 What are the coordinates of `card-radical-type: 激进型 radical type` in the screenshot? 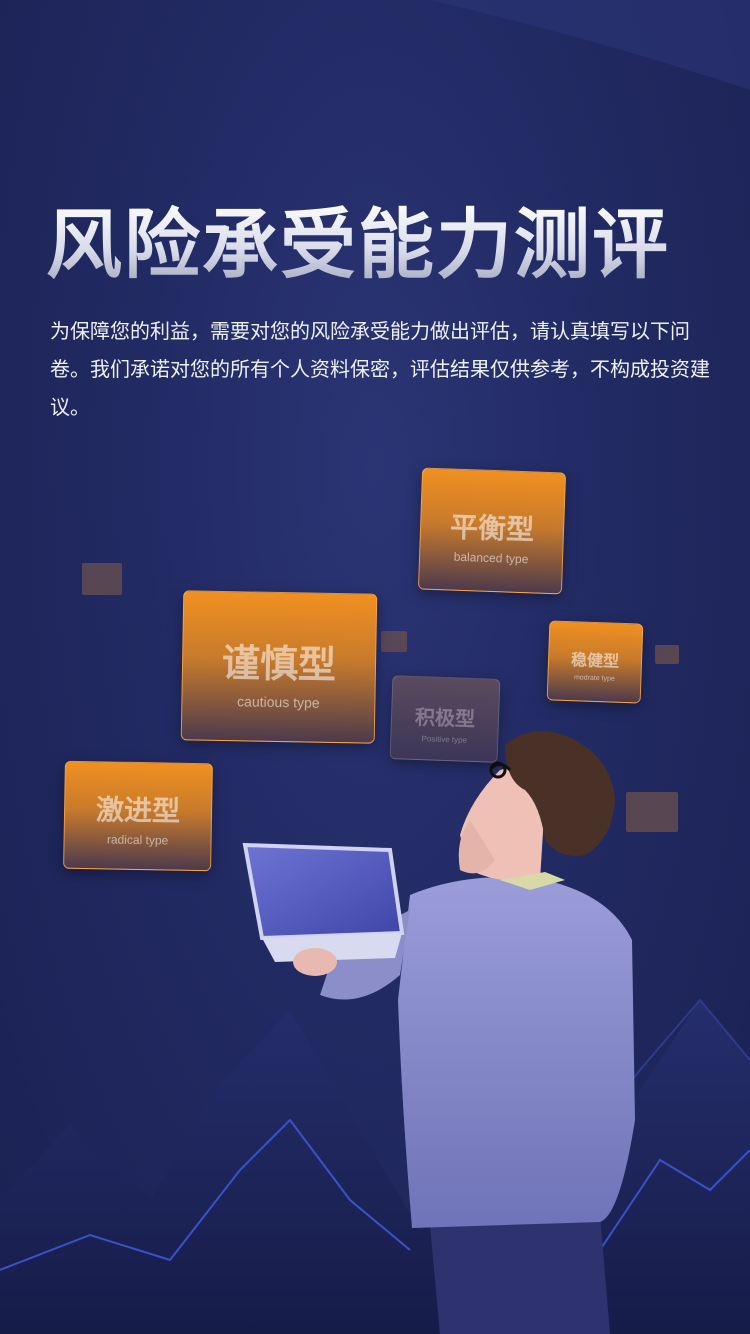 It's located at (138, 816).